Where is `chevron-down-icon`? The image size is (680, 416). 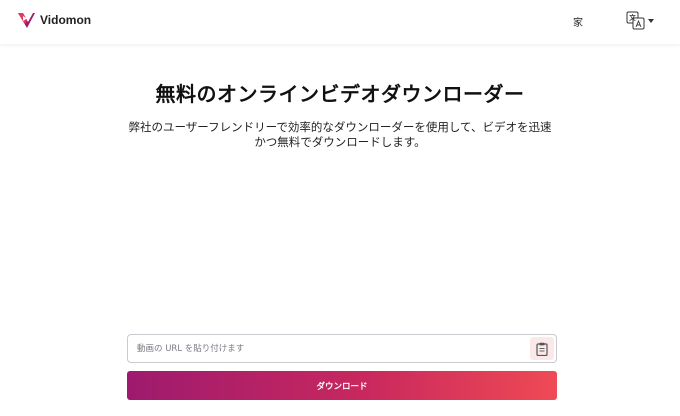 chevron-down-icon is located at coordinates (651, 21).